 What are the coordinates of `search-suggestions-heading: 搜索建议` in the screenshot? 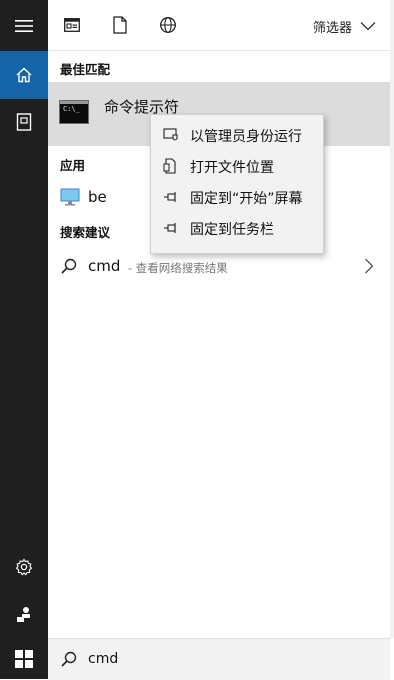 It's located at (85, 232).